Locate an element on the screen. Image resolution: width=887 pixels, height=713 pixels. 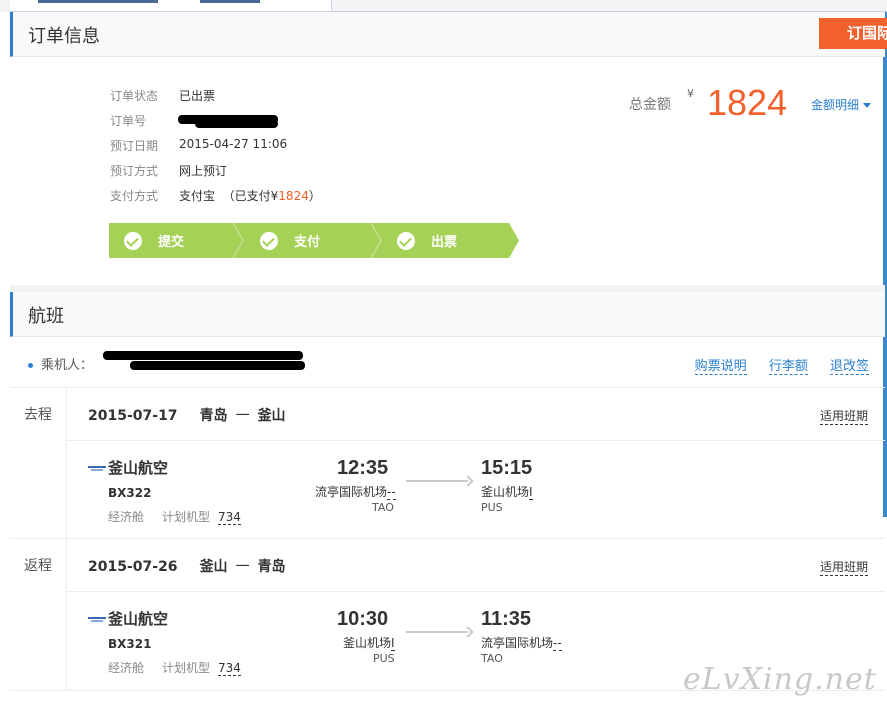
ticket-info-link: 购票说明 is located at coordinates (720, 367).